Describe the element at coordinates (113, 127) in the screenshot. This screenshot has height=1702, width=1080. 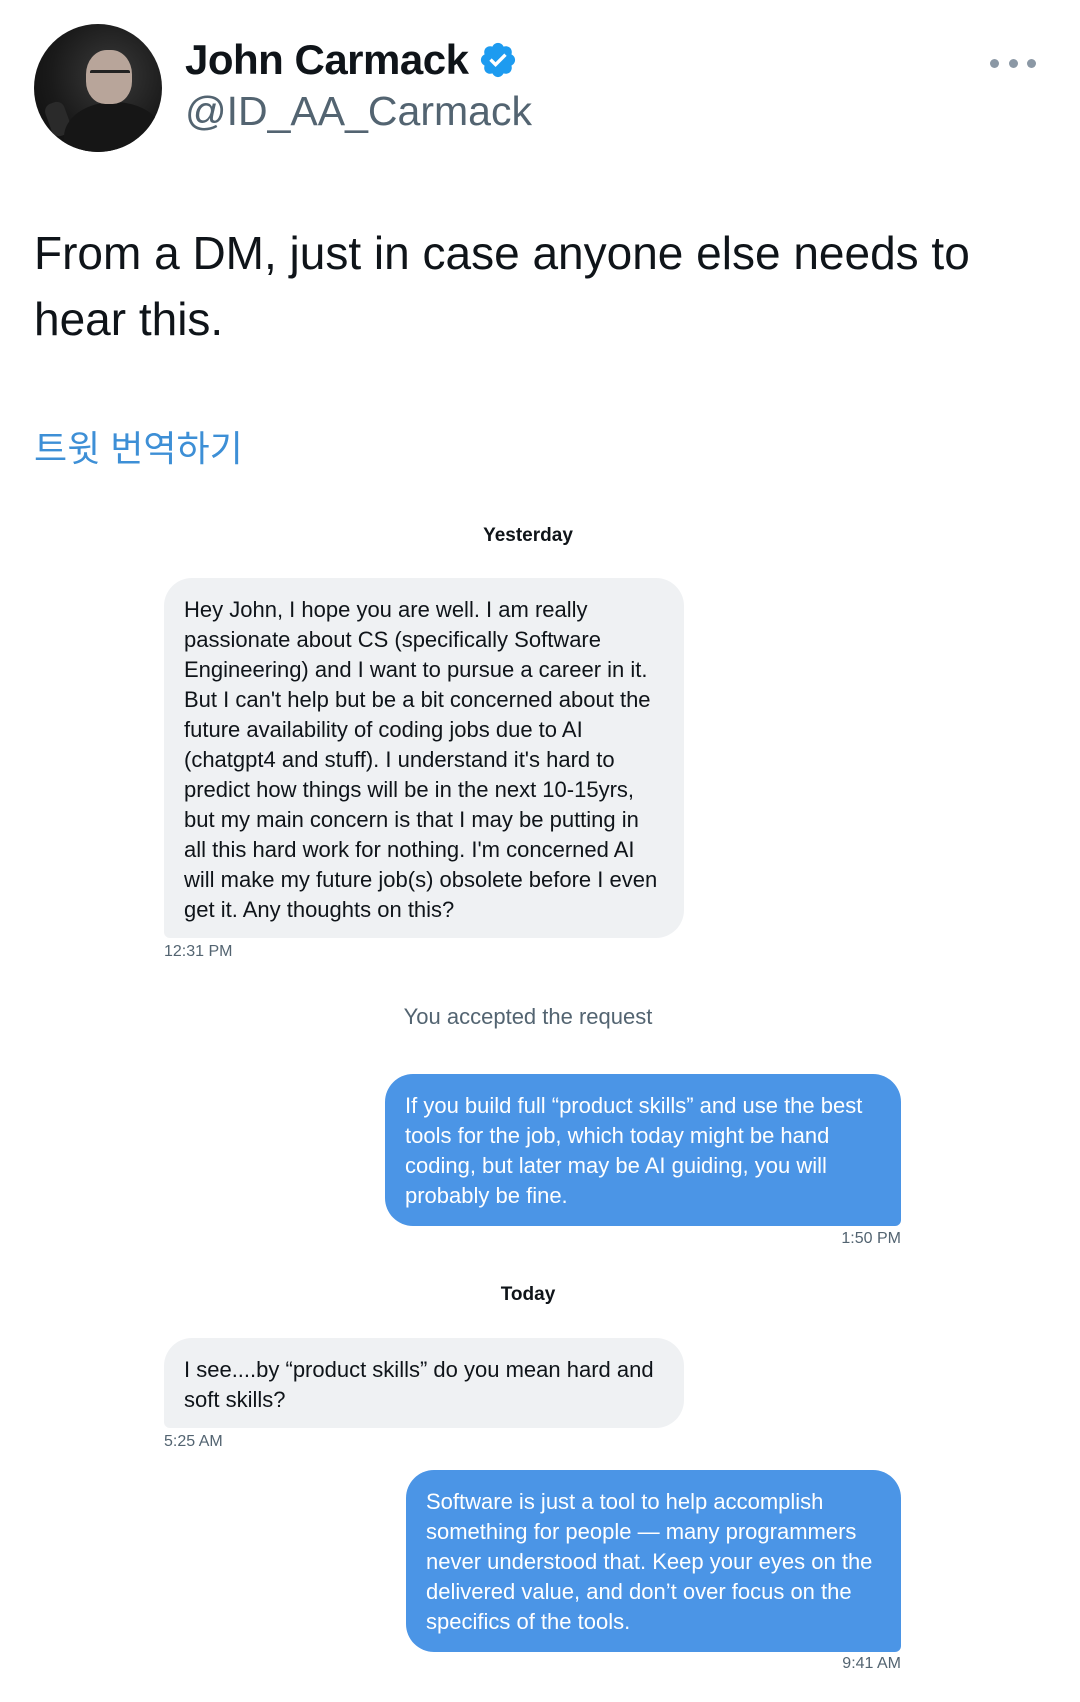
I see `avatar-body` at that location.